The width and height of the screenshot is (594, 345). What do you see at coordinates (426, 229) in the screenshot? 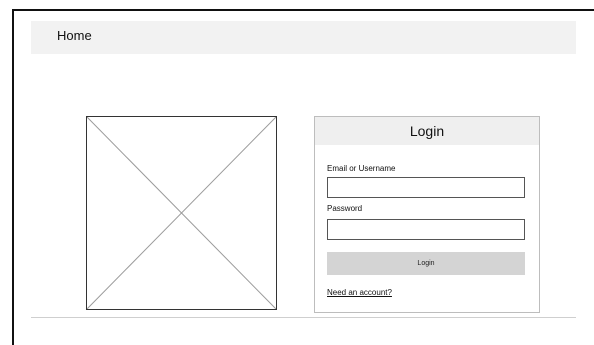
I see `password-field` at bounding box center [426, 229].